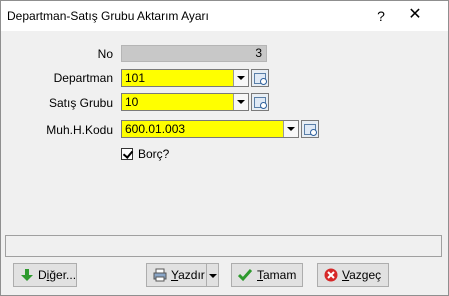 The height and width of the screenshot is (296, 449). I want to click on no-label: No, so click(105, 54).